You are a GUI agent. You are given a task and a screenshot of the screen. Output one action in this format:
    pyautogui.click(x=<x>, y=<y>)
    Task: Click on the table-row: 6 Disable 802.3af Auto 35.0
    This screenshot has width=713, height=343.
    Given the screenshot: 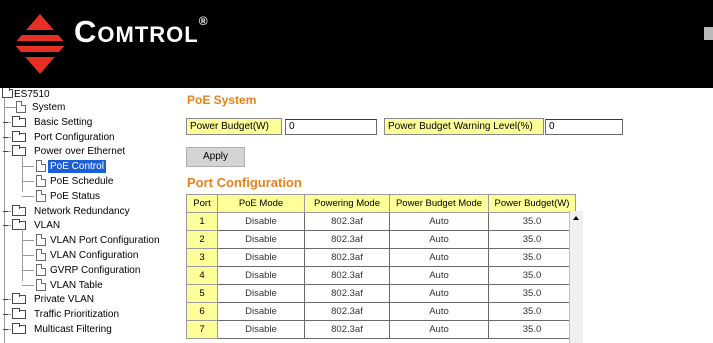 What is the action you would take?
    pyautogui.click(x=381, y=311)
    